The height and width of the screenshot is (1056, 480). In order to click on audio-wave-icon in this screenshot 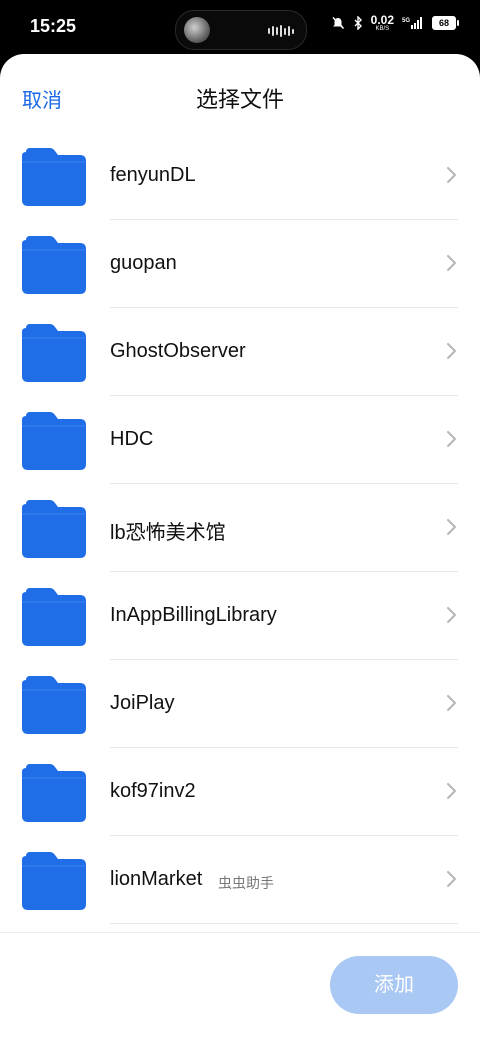, I will do `click(281, 31)`.